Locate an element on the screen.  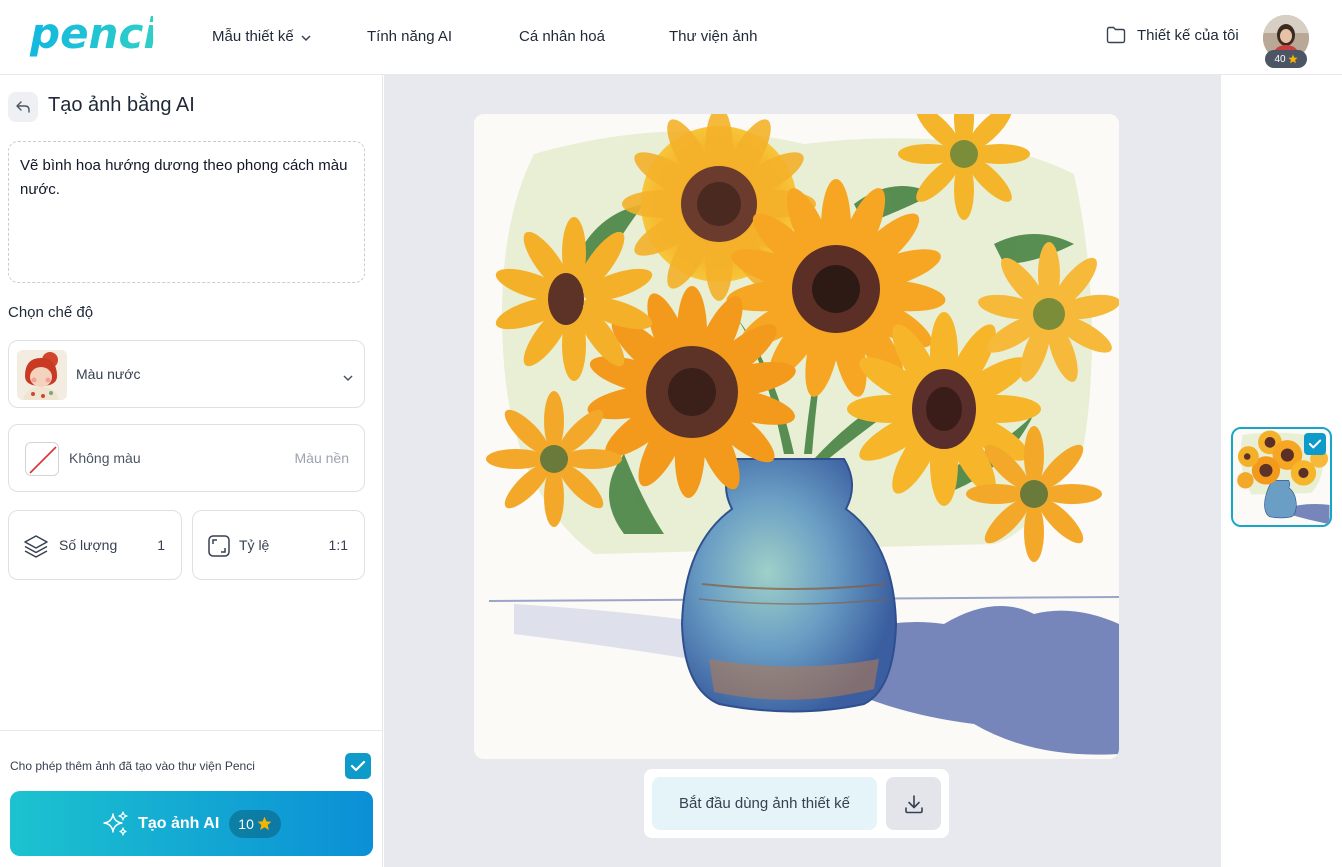
quantity-value: 1 is located at coordinates (161, 545).